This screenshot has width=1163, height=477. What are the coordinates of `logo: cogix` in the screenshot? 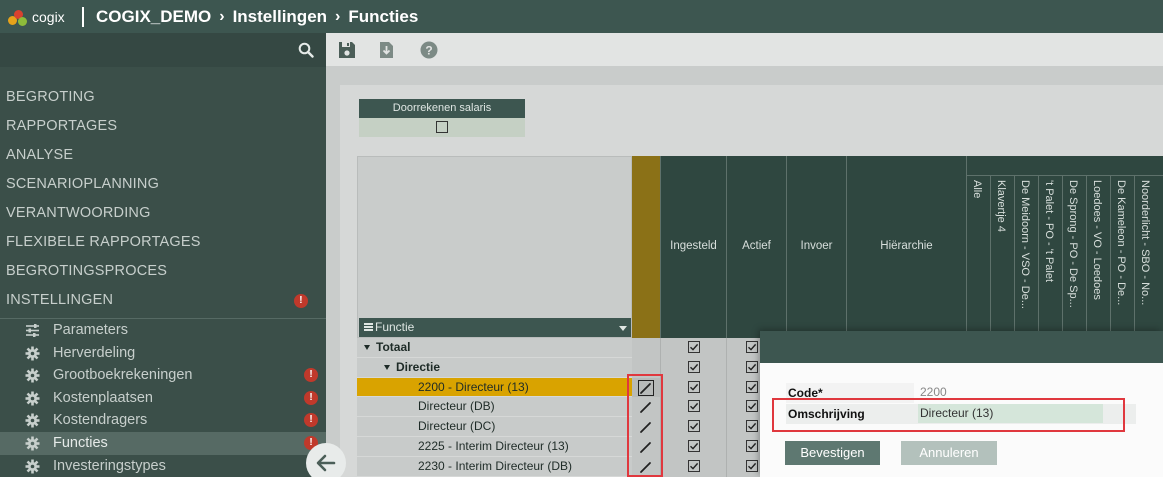 It's located at (41, 17).